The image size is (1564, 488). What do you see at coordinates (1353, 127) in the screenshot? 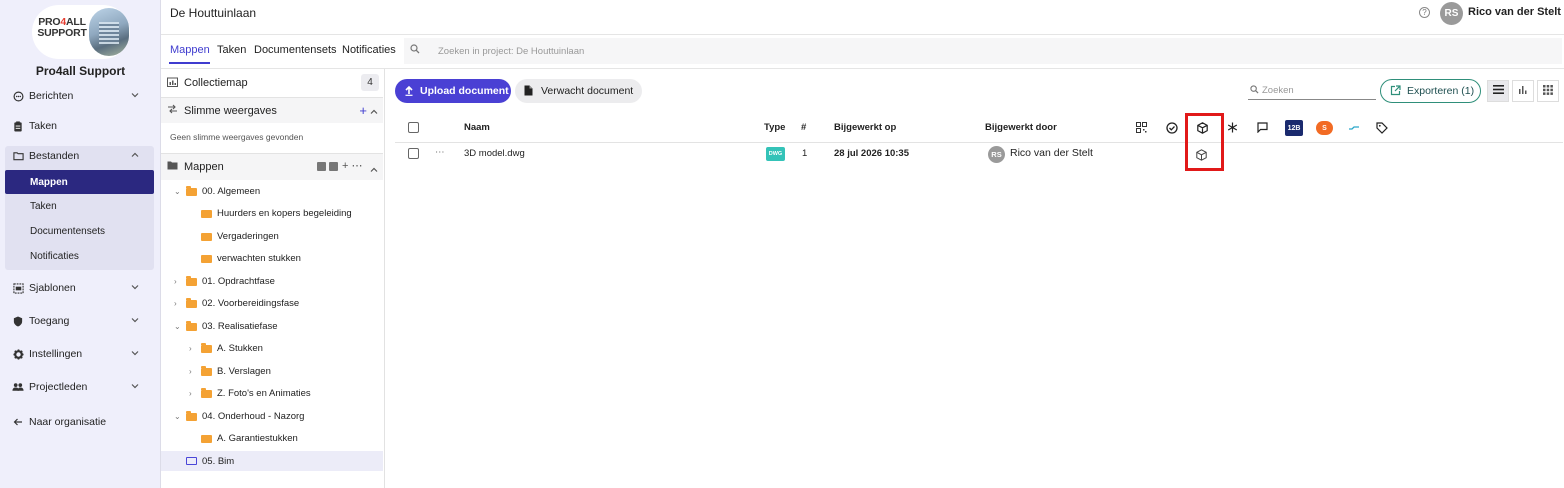
I see `wave-icon` at bounding box center [1353, 127].